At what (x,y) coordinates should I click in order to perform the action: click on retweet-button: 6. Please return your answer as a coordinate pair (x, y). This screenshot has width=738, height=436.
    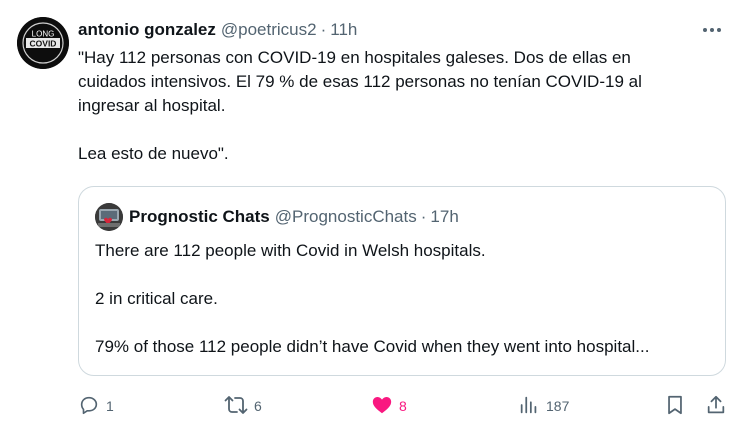
    Looking at the image, I should click on (243, 406).